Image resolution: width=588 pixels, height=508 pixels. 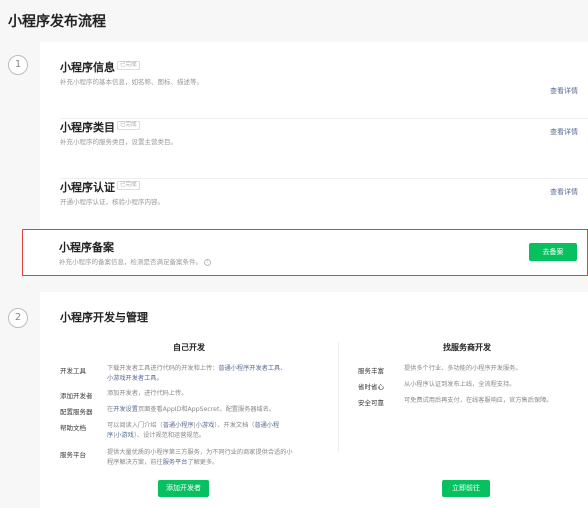 I want to click on section-verify-title: 小程序认证, so click(x=87, y=187).